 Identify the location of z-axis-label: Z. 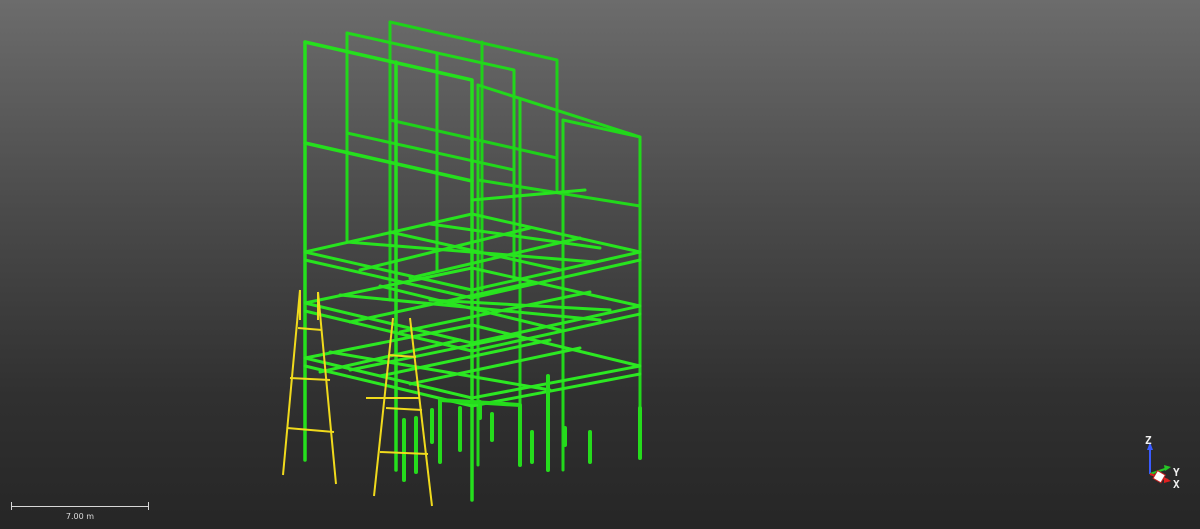
(1148, 440).